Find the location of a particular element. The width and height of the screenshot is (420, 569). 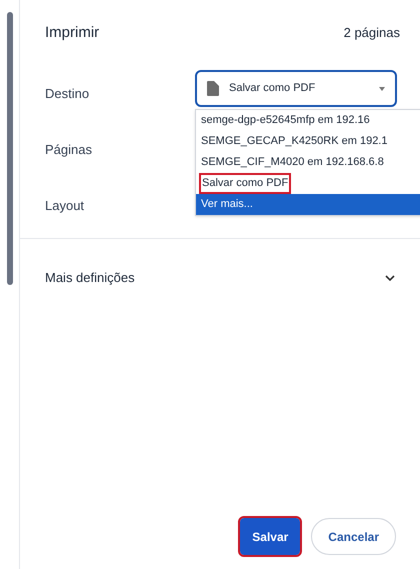

dropdown-option: semge-dgp-e52645mfp em 192.16 is located at coordinates (308, 120).